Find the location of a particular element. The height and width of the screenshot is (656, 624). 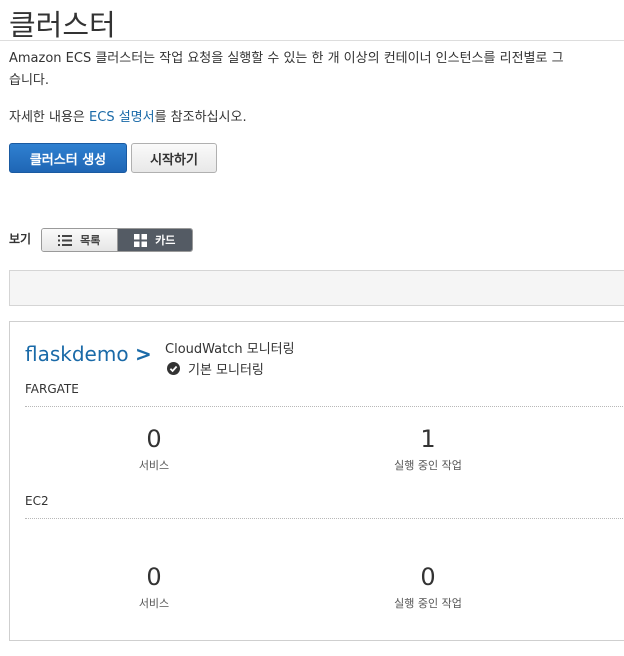

view-label: 보기 is located at coordinates (20, 239).